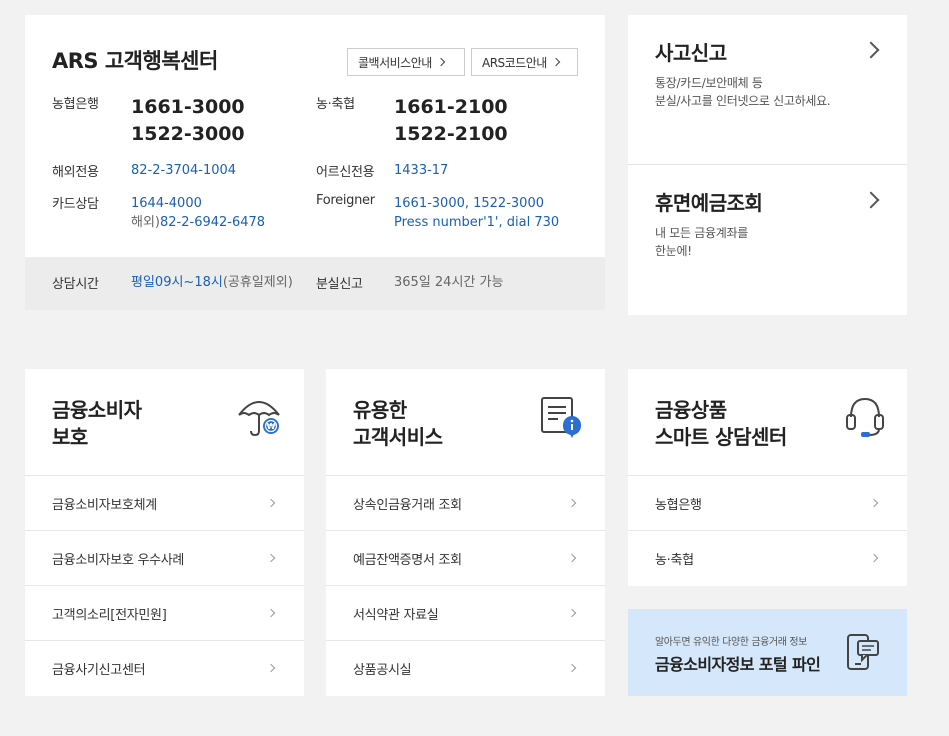  What do you see at coordinates (395, 62) in the screenshot?
I see `callback-info-label: 콜백서비스안내` at bounding box center [395, 62].